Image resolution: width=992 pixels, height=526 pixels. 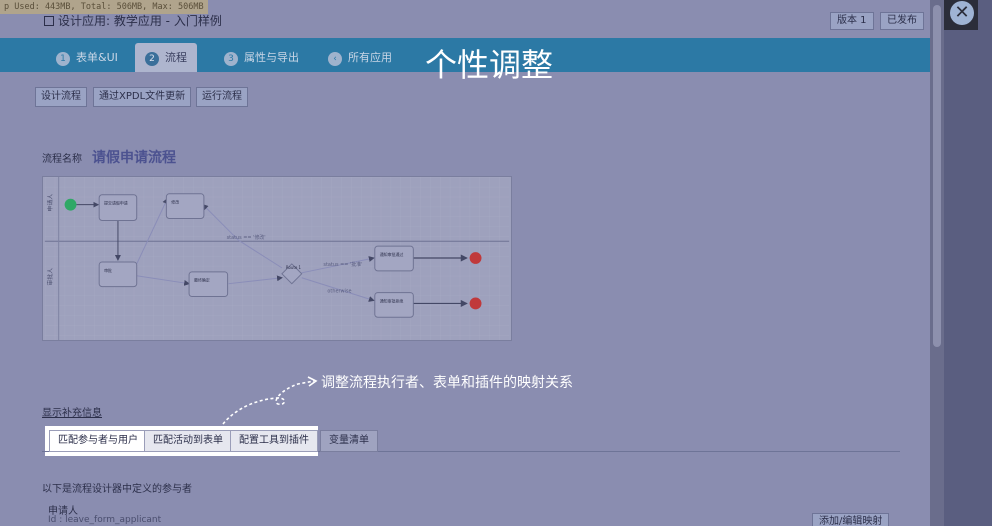 I want to click on published-button: 已发布, so click(x=902, y=21).